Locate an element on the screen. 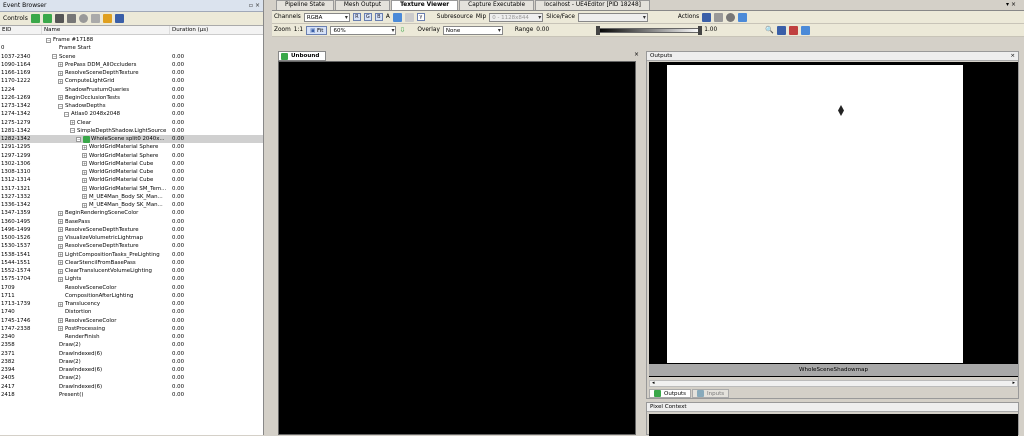 Image resolution: width=1024 pixels, height=436 pixels. event-row: 1226-1269 + BeginOcclusionTests 0.00 is located at coordinates (131, 98).